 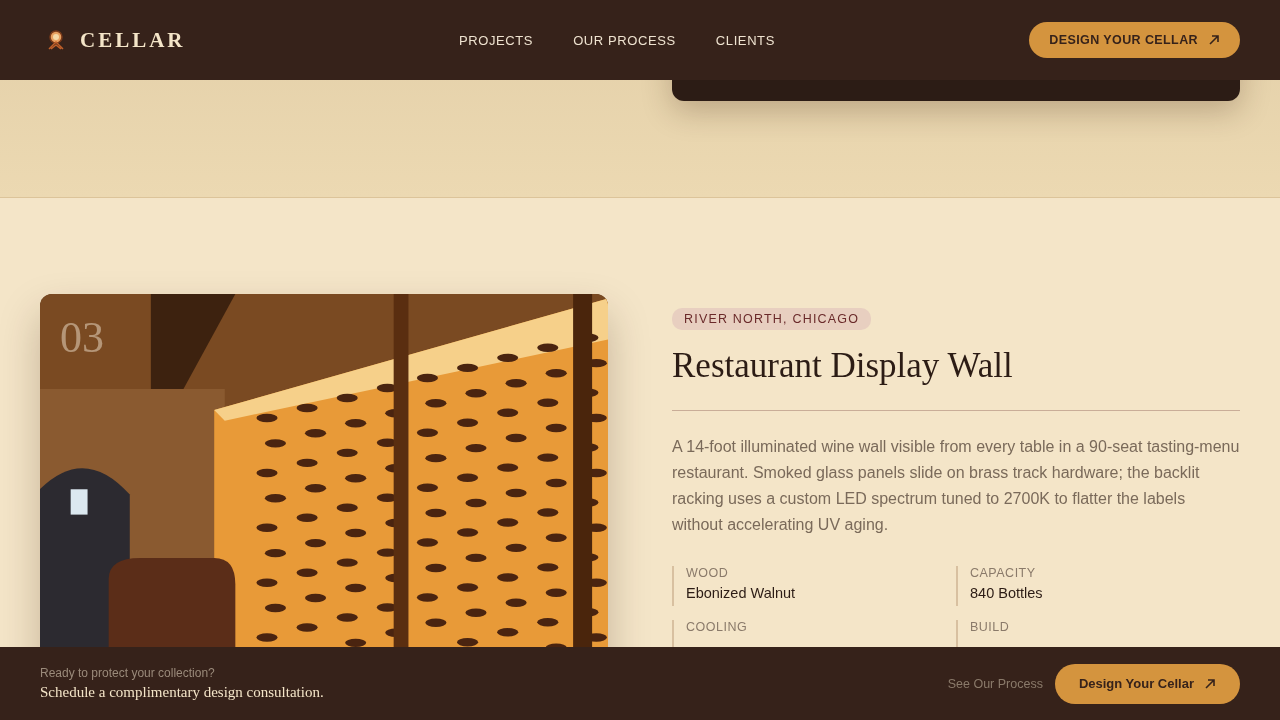 What do you see at coordinates (1007, 593) in the screenshot?
I see `spec-value: 840 Bottles` at bounding box center [1007, 593].